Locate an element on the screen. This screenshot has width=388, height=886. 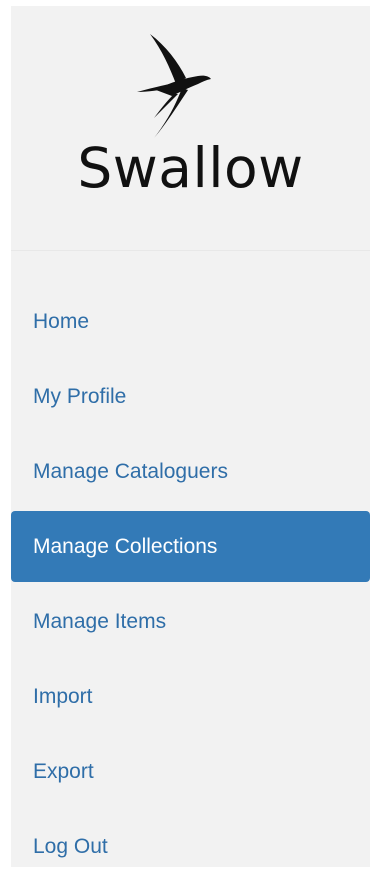
nav-link-import: Import is located at coordinates (190, 696).